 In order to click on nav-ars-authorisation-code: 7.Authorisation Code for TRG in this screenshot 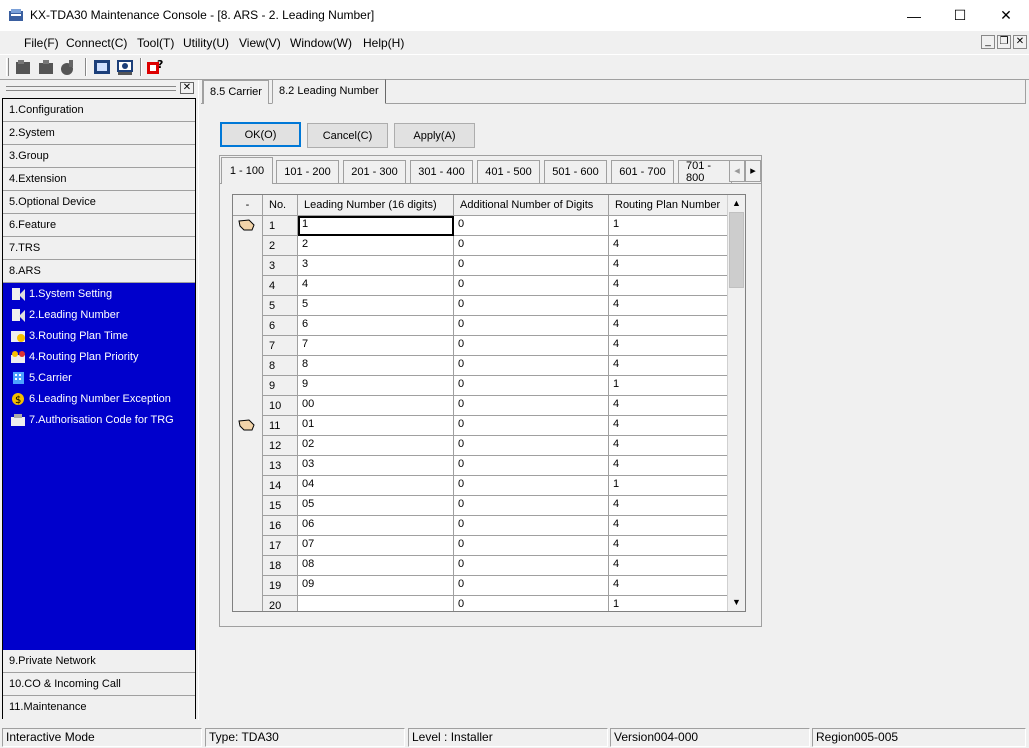, I will do `click(92, 420)`.